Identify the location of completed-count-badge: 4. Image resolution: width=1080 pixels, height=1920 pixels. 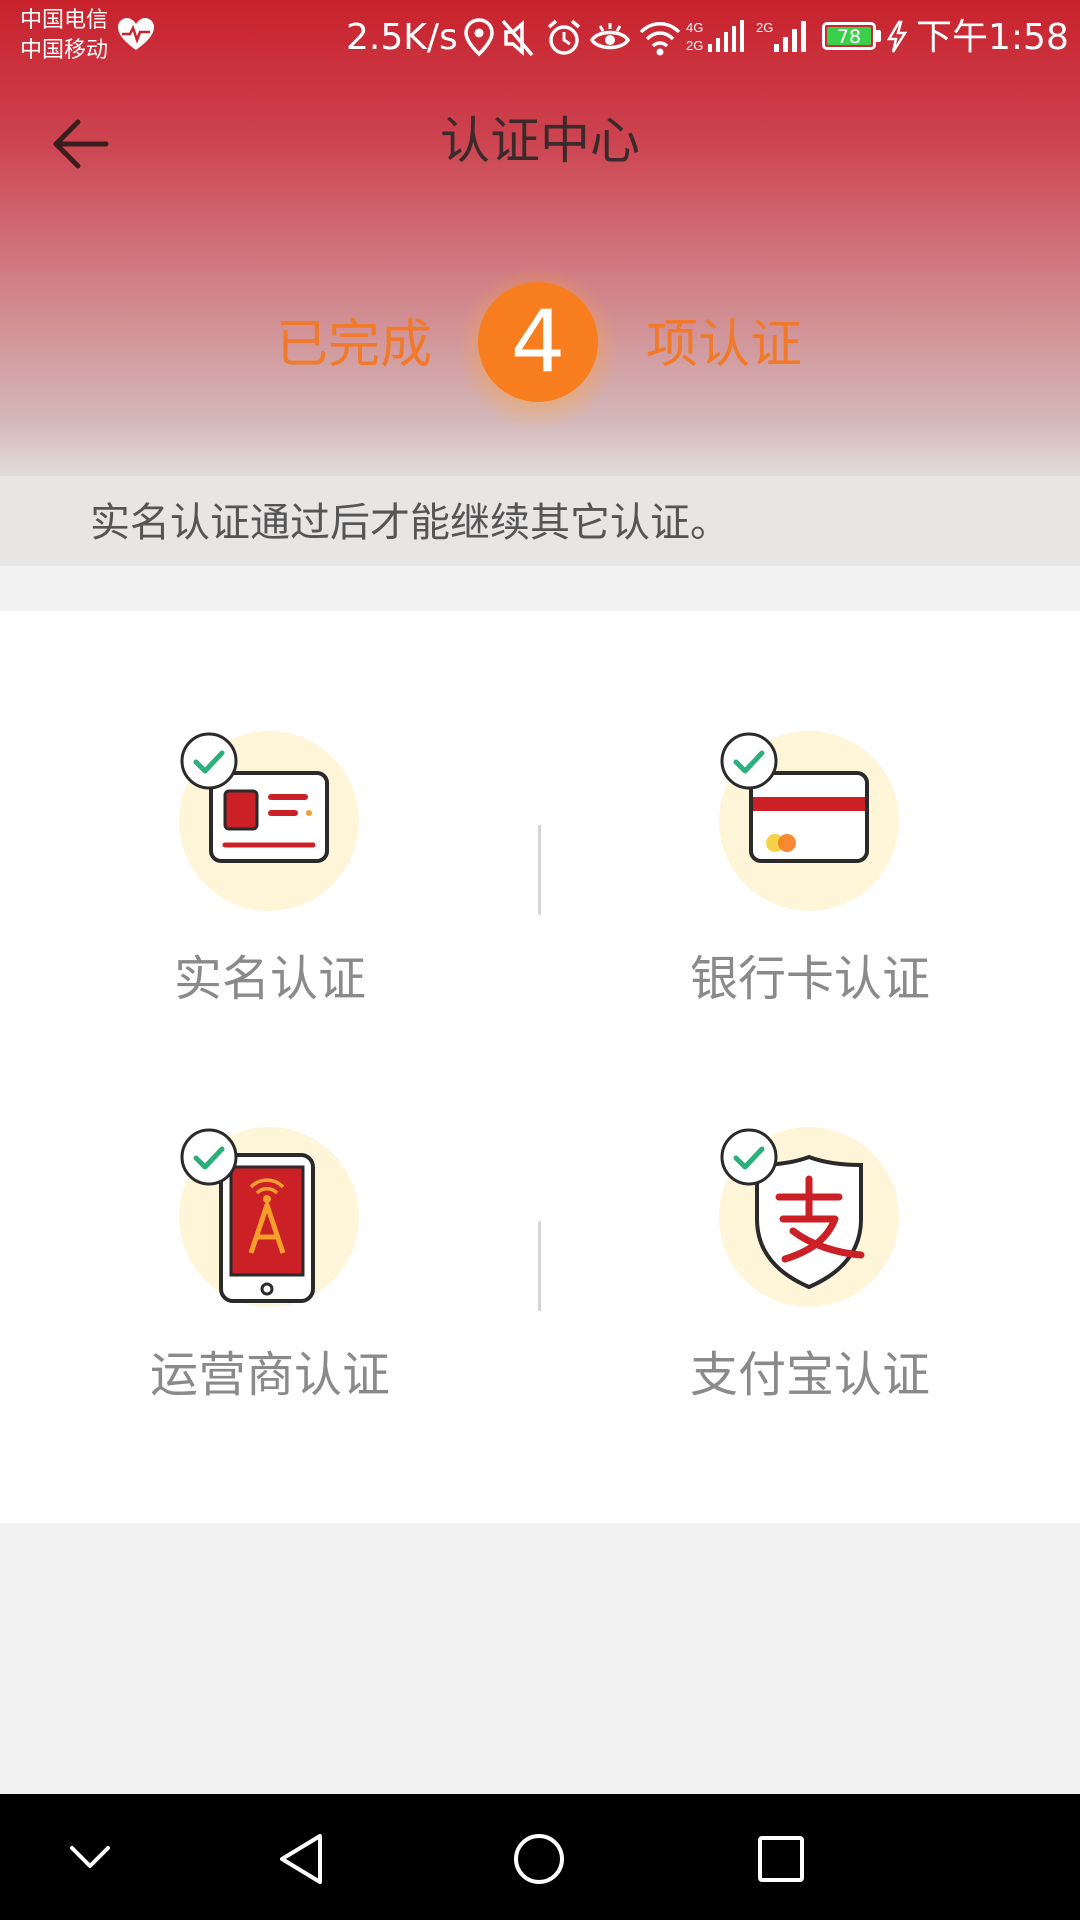
(538, 342).